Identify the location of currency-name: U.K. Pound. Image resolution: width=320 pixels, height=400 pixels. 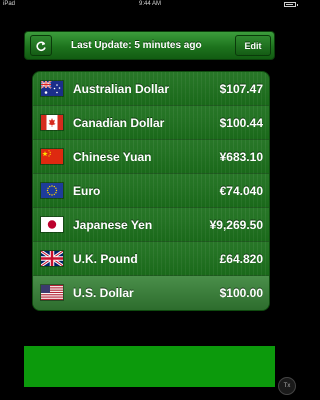
(105, 259).